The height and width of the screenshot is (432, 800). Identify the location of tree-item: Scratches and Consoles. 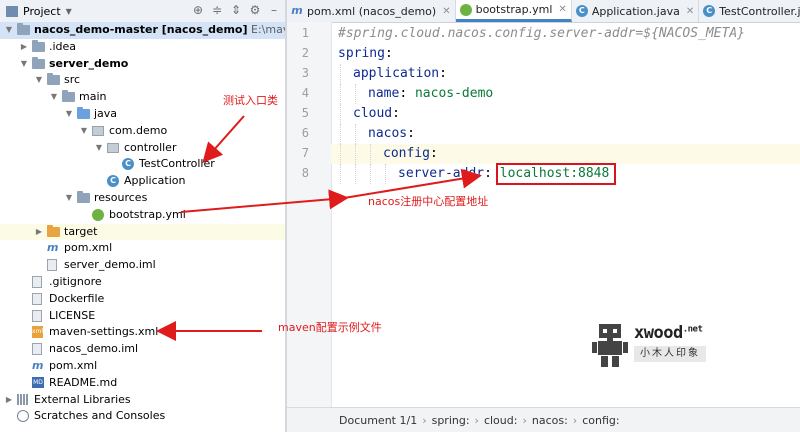
(142, 416).